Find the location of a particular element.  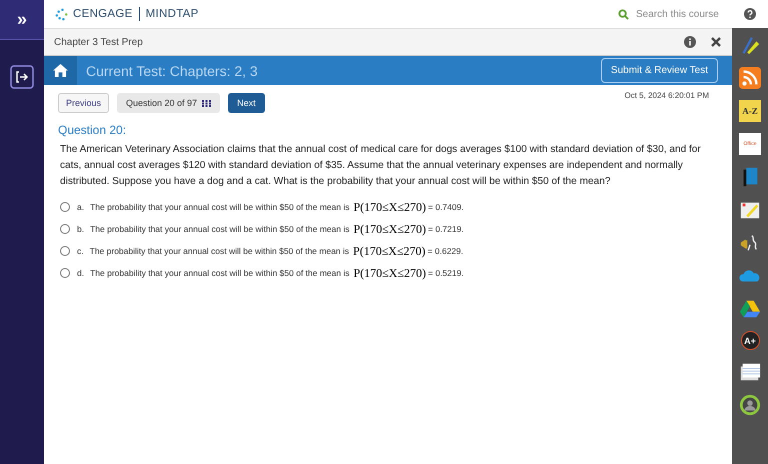

brand-name: CENGAGE is located at coordinates (103, 14).